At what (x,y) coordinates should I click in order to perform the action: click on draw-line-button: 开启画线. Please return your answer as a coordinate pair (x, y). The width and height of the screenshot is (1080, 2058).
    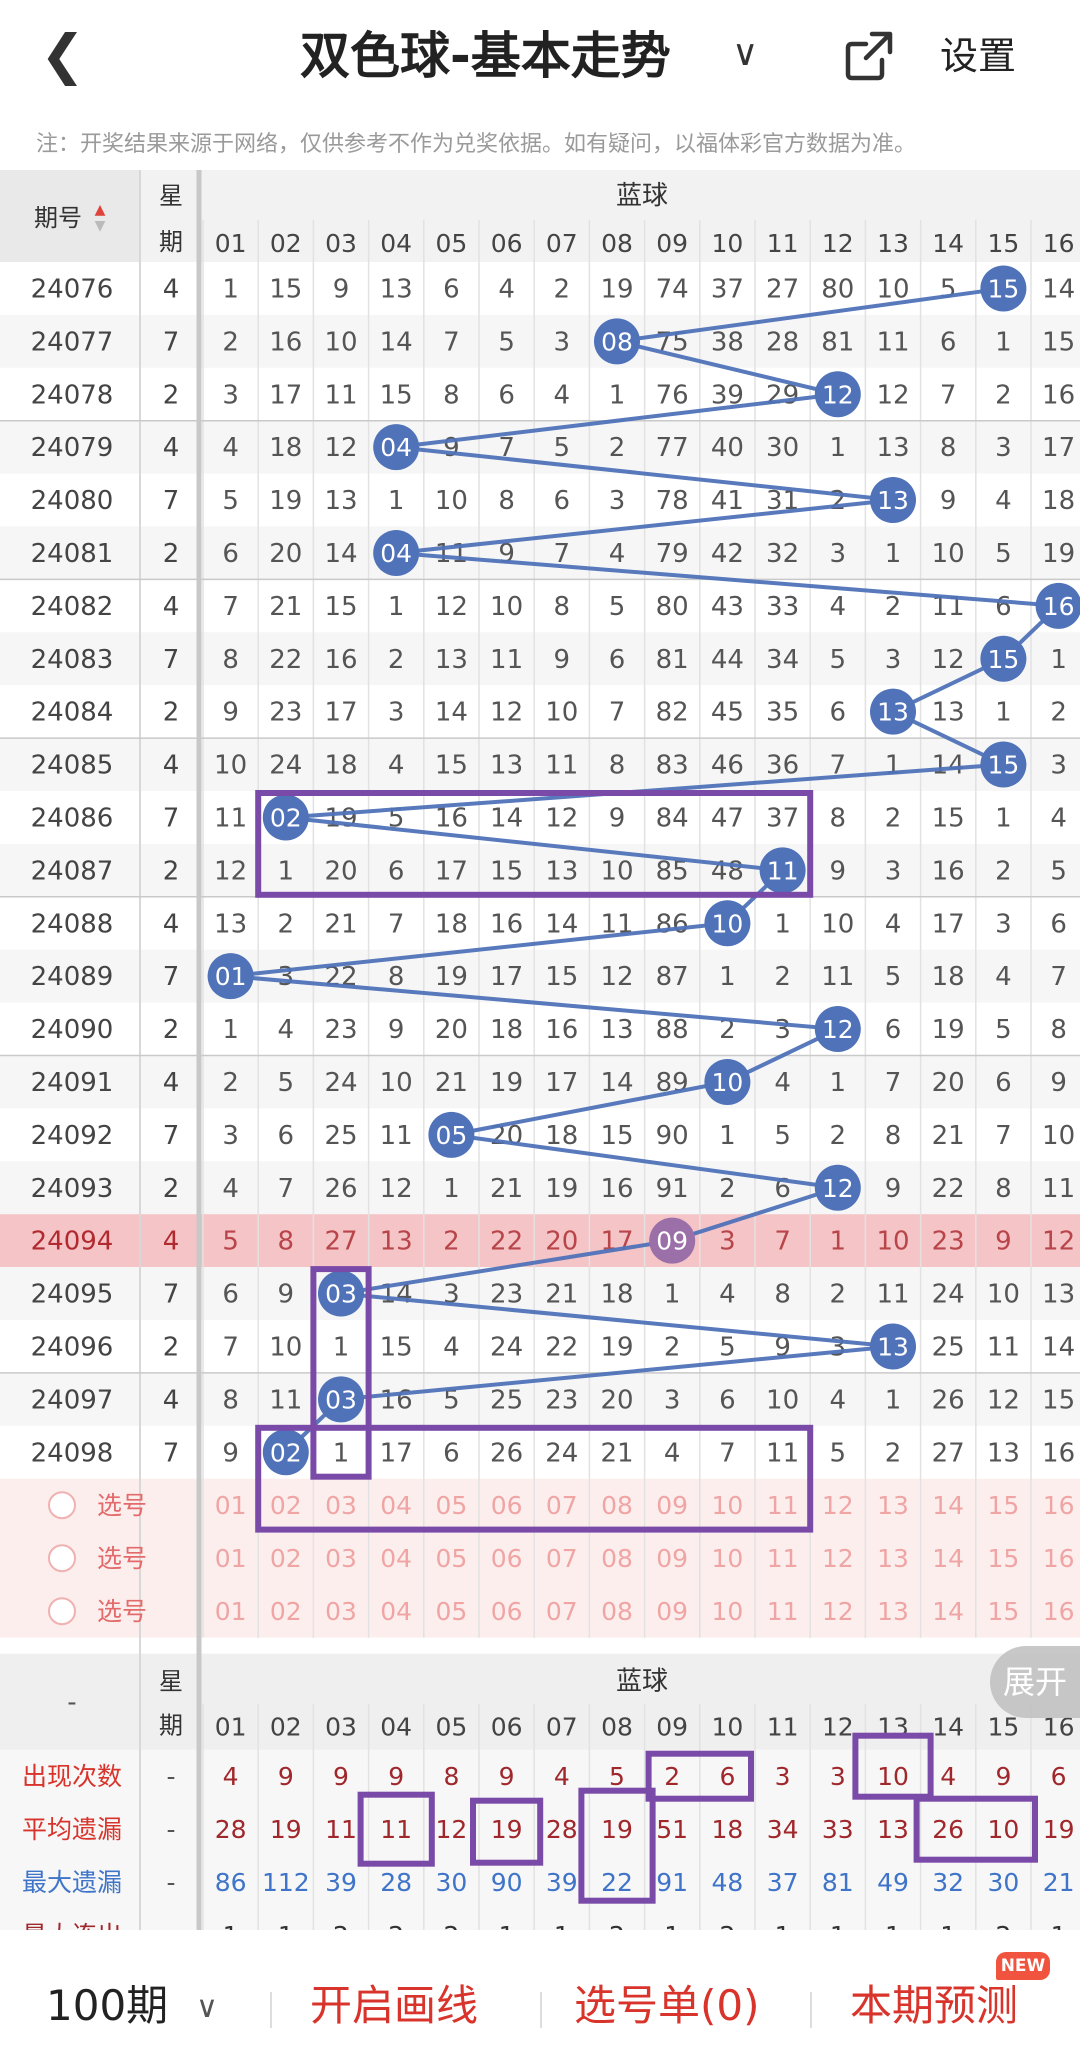
    Looking at the image, I should click on (394, 2006).